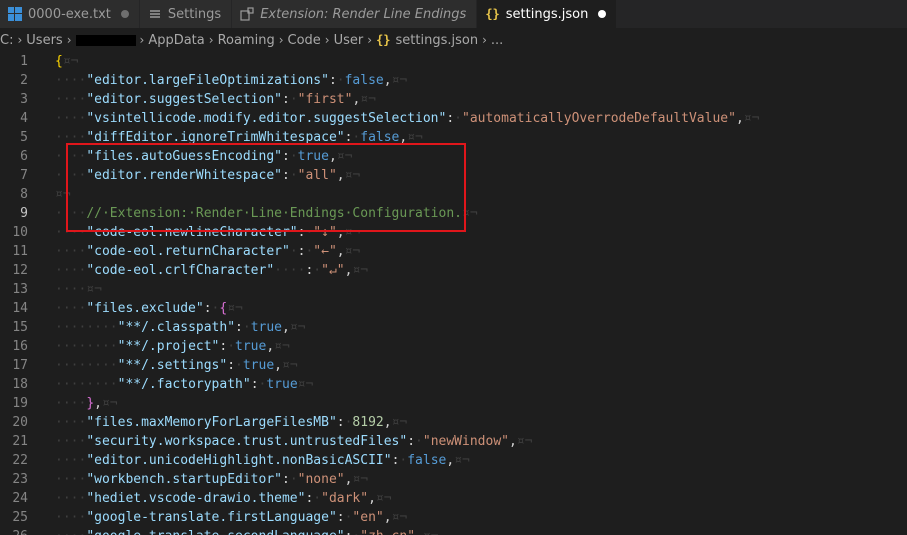 The image size is (907, 535). I want to click on line-number: 18, so click(20, 384).